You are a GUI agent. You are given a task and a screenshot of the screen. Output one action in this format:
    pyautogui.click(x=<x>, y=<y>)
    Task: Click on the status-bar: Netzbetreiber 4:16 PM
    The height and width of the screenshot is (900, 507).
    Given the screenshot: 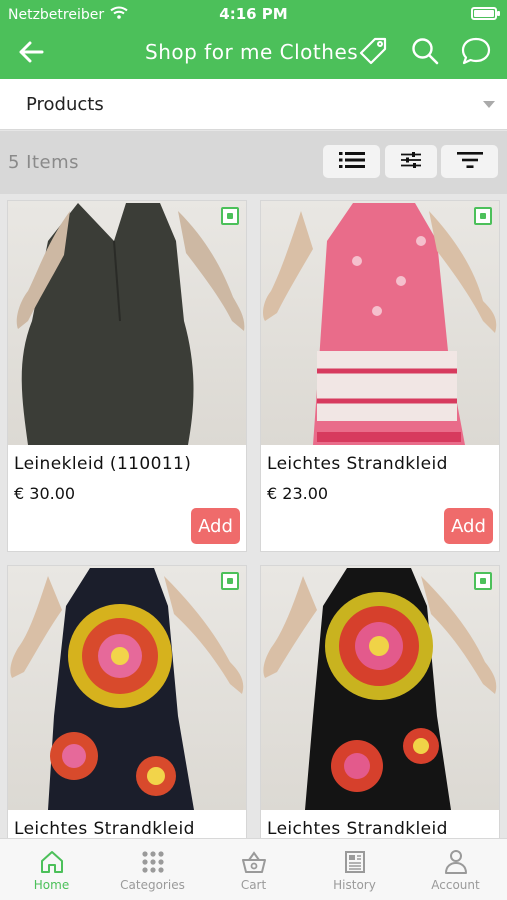 What is the action you would take?
    pyautogui.click(x=253, y=14)
    